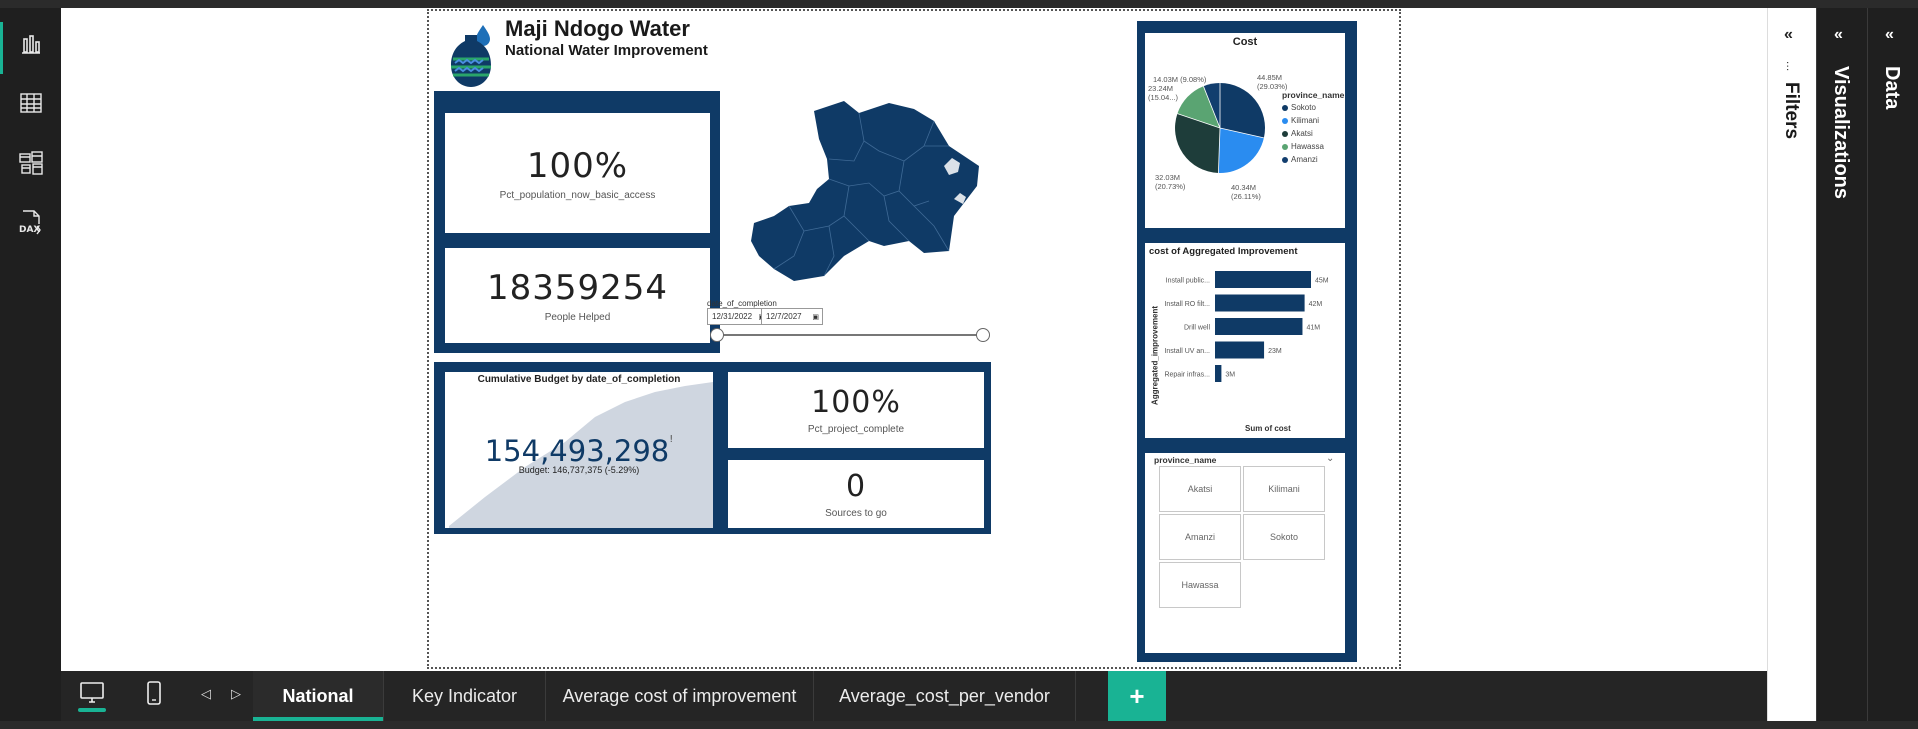  What do you see at coordinates (856, 513) in the screenshot?
I see `kpi-label: Sources to go` at bounding box center [856, 513].